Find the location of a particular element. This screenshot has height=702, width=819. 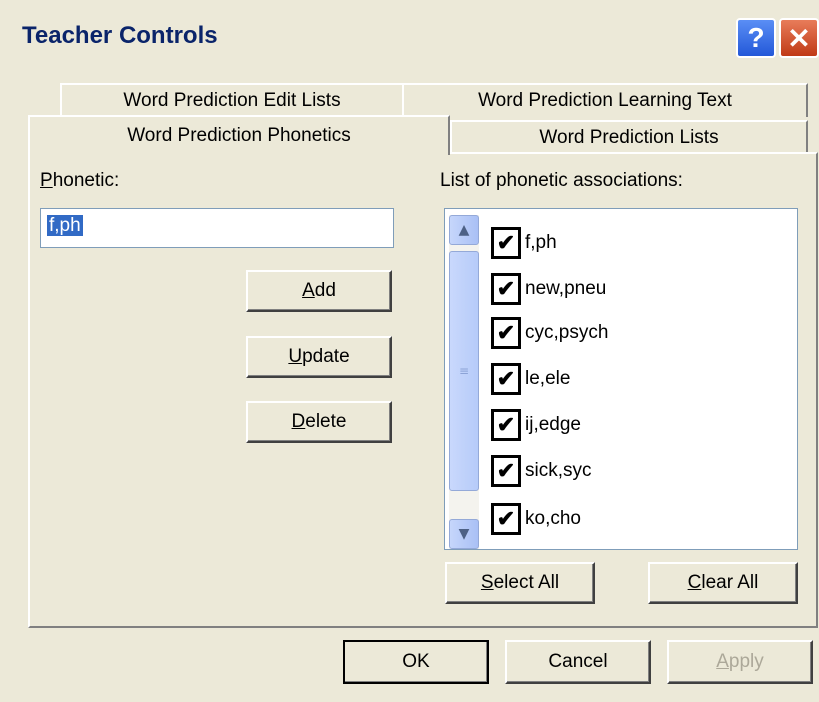

list-item: ✔ new,pneu is located at coordinates (548, 289).